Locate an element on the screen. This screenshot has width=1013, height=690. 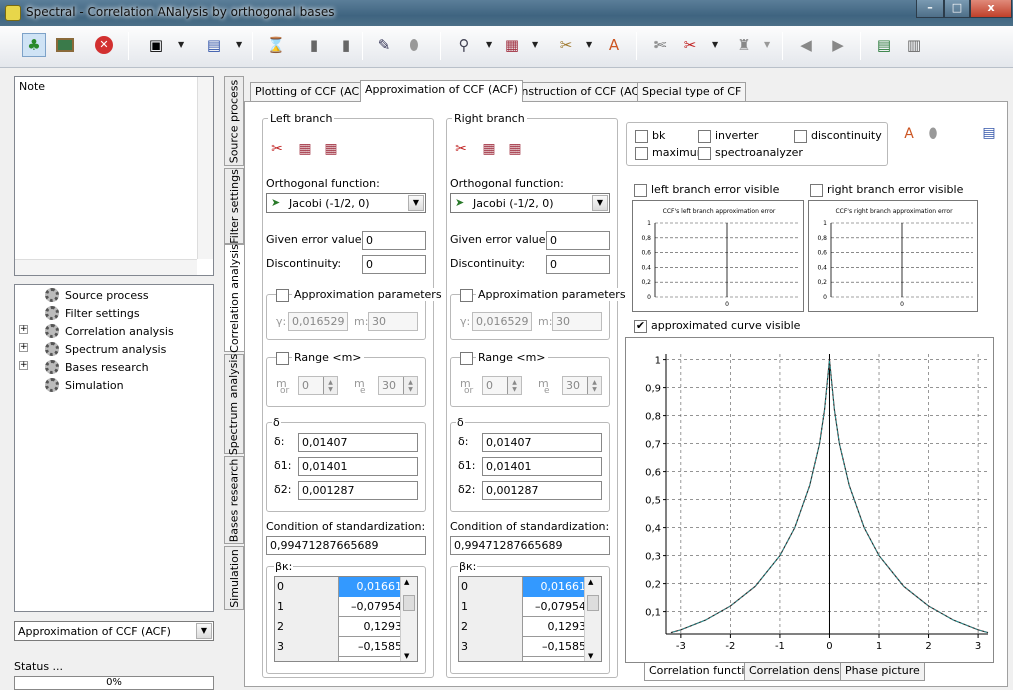
tools-icon: ✂ is located at coordinates (566, 45).